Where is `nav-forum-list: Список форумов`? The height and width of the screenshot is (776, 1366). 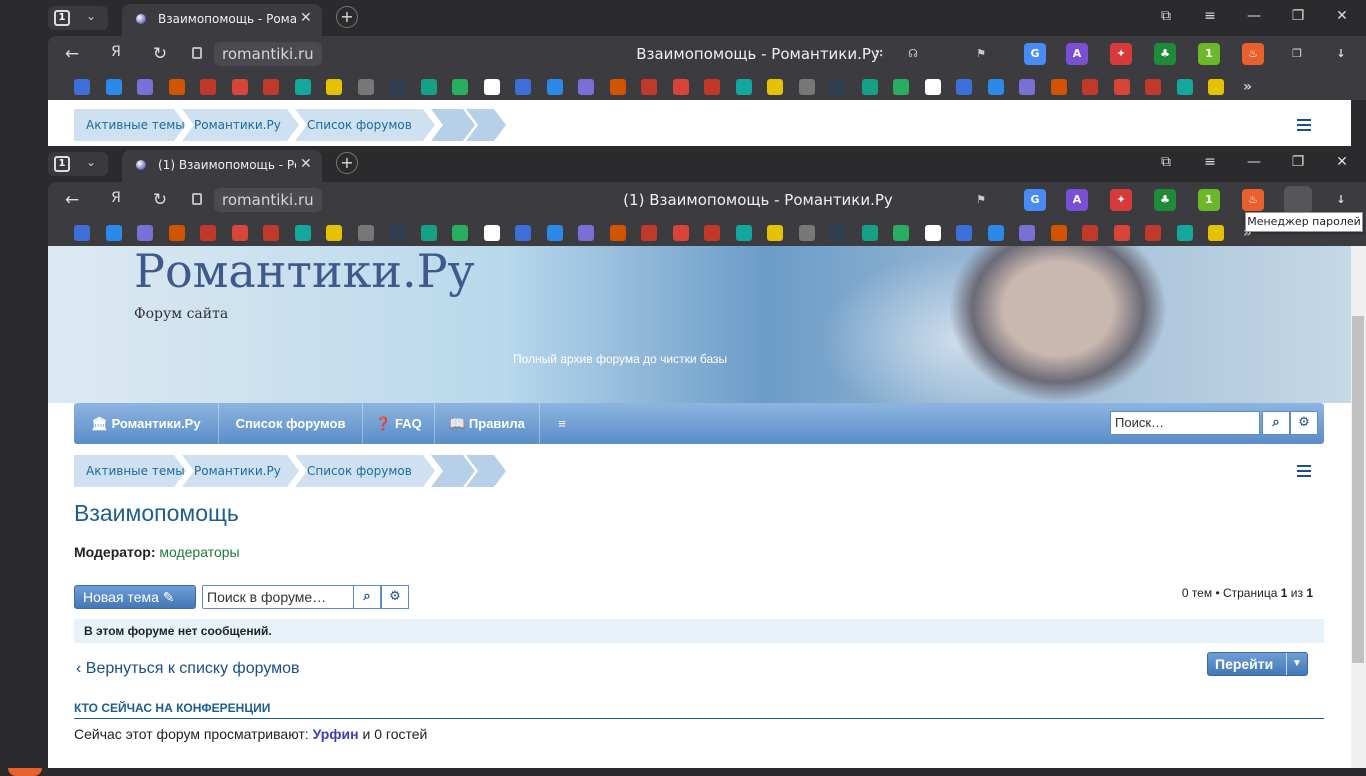
nav-forum-list: Список форумов is located at coordinates (291, 423).